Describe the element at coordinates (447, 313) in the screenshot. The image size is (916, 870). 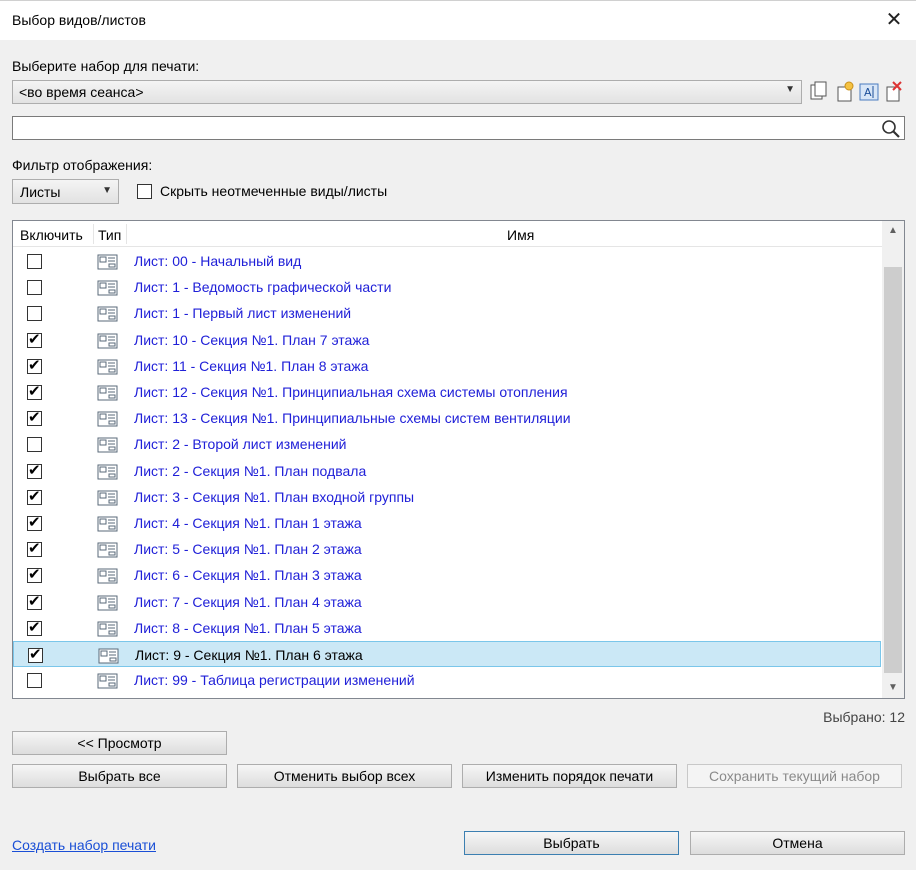
I see `table-row: Лист: 1 - Первый лист изменений` at that location.